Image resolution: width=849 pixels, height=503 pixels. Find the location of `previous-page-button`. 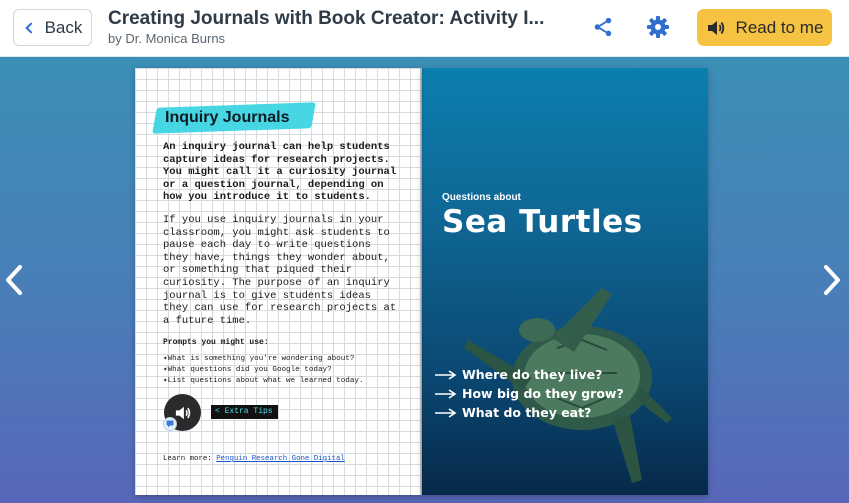

previous-page-button is located at coordinates (14, 280).